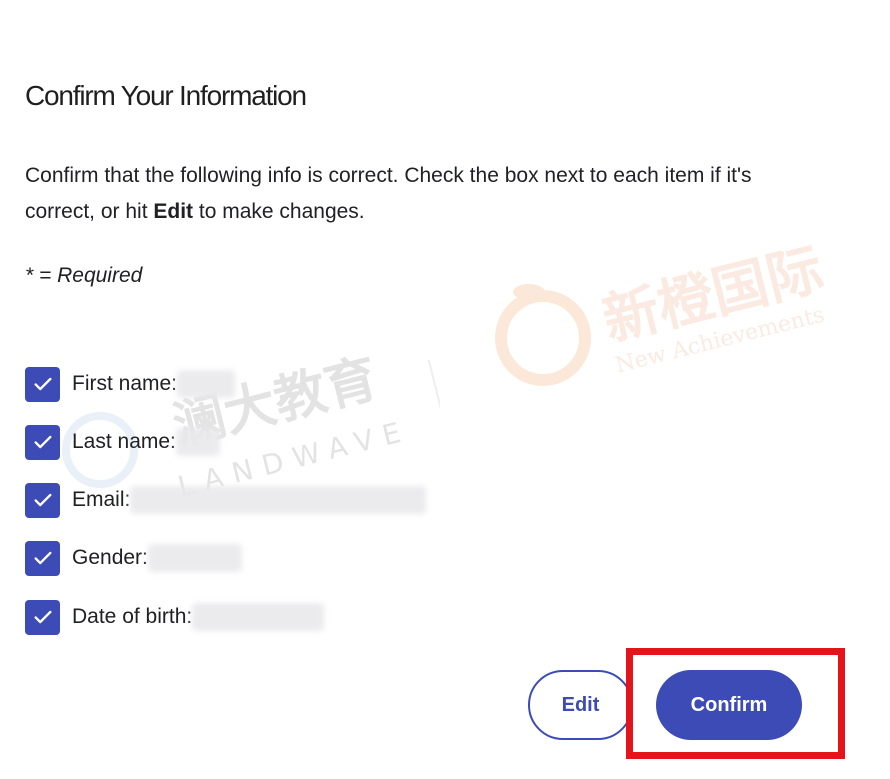  Describe the element at coordinates (132, 616) in the screenshot. I see `date-of-birth-label: Date of birth:` at that location.